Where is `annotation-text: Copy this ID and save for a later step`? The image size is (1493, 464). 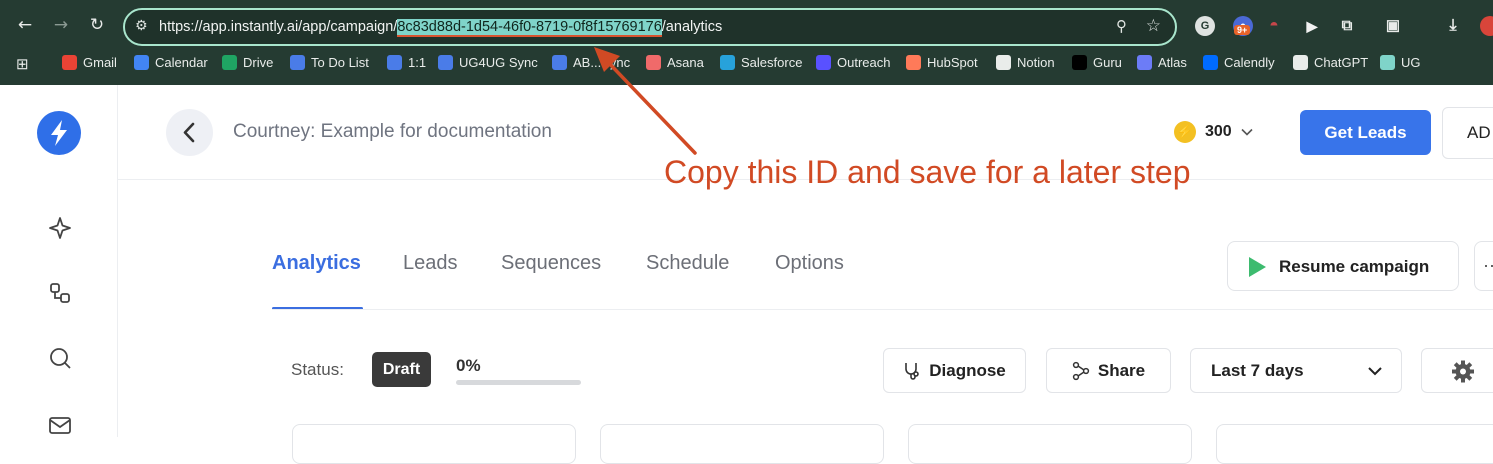 annotation-text: Copy this ID and save for a later step is located at coordinates (927, 172).